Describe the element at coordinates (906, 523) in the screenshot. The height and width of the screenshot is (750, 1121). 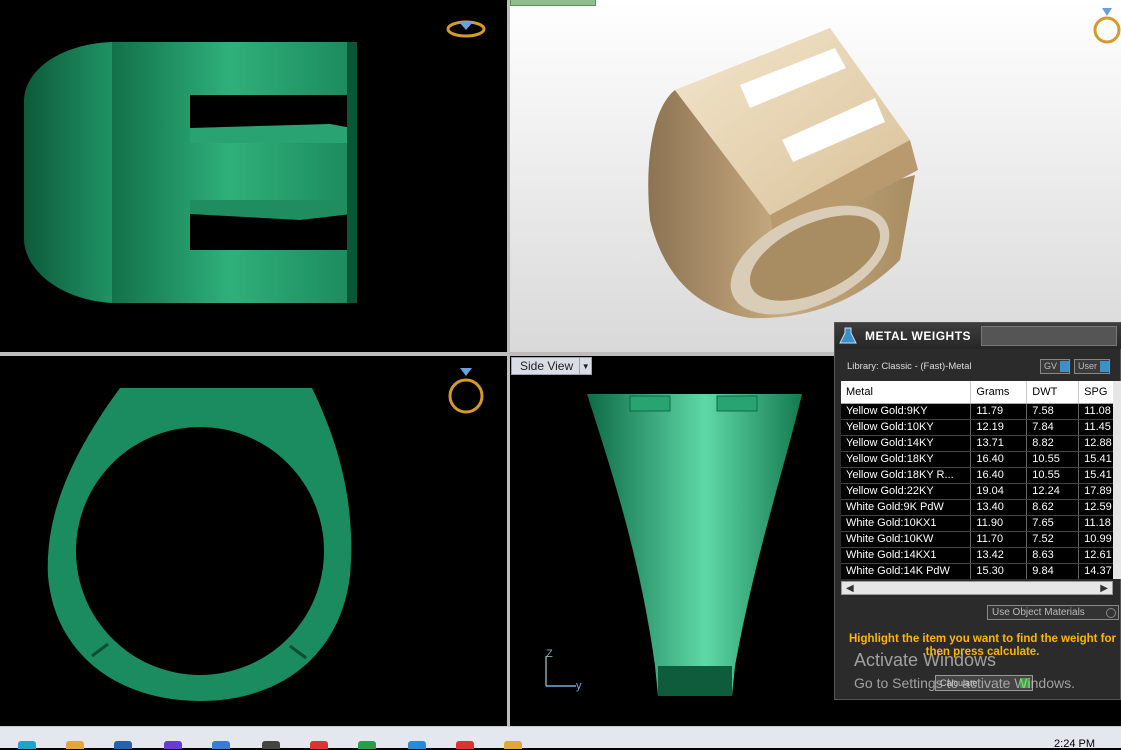
I see `table-cell: White Gold:10KX1` at that location.